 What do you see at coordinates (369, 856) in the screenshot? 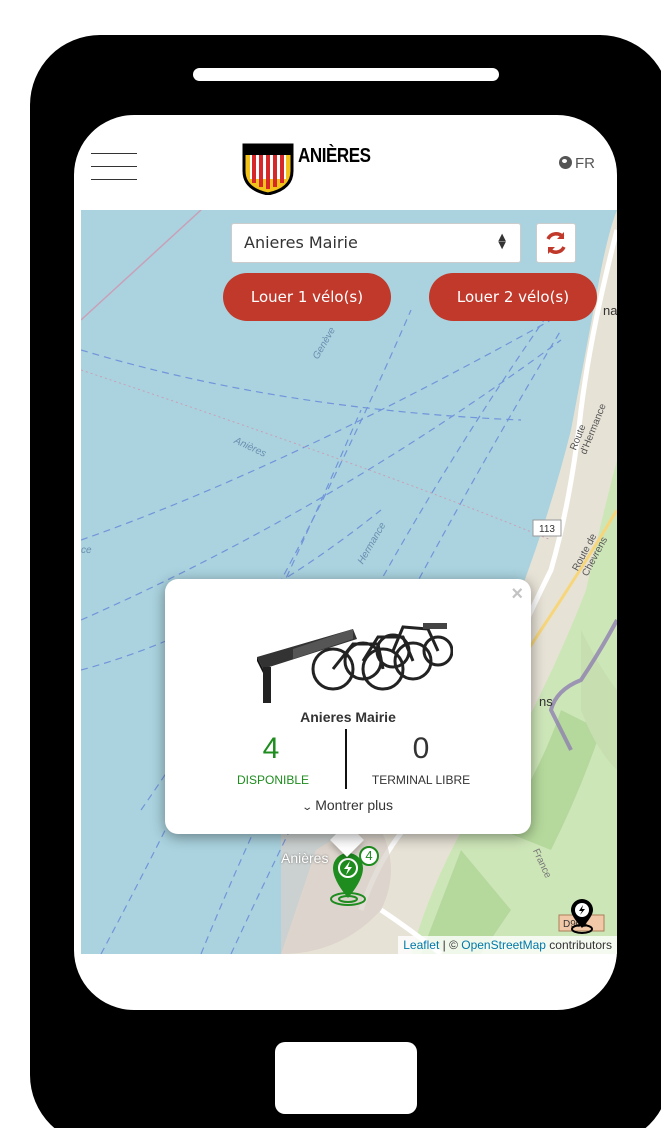
I see `marker-count-badge: 4` at bounding box center [369, 856].